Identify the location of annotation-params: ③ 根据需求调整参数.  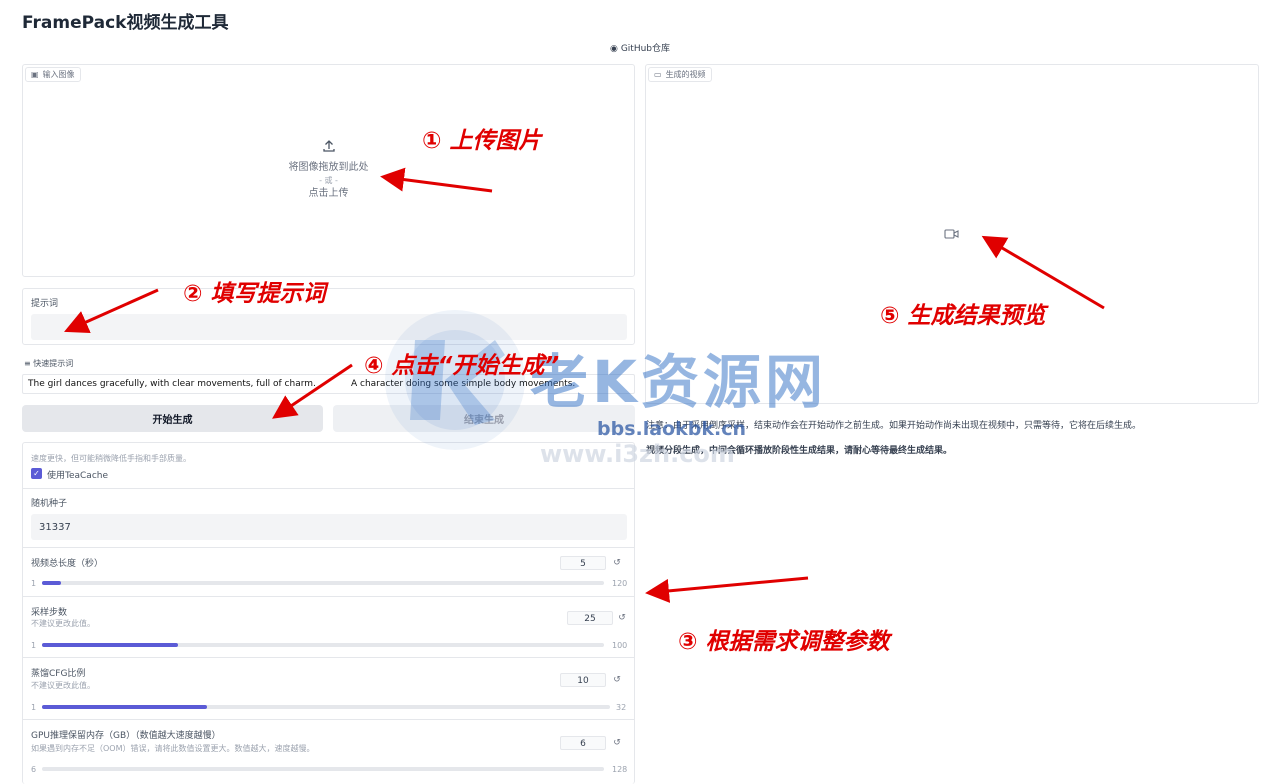
(784, 642).